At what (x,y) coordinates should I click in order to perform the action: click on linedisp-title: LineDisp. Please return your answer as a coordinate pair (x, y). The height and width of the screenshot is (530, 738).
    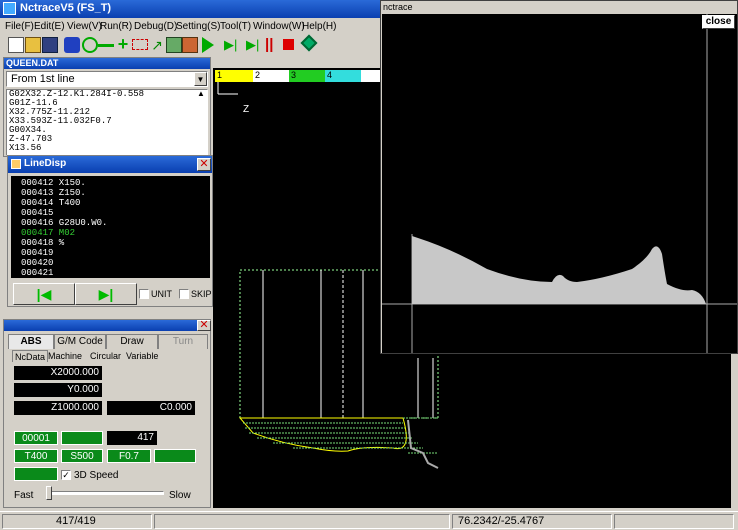
    Looking at the image, I should click on (45, 163).